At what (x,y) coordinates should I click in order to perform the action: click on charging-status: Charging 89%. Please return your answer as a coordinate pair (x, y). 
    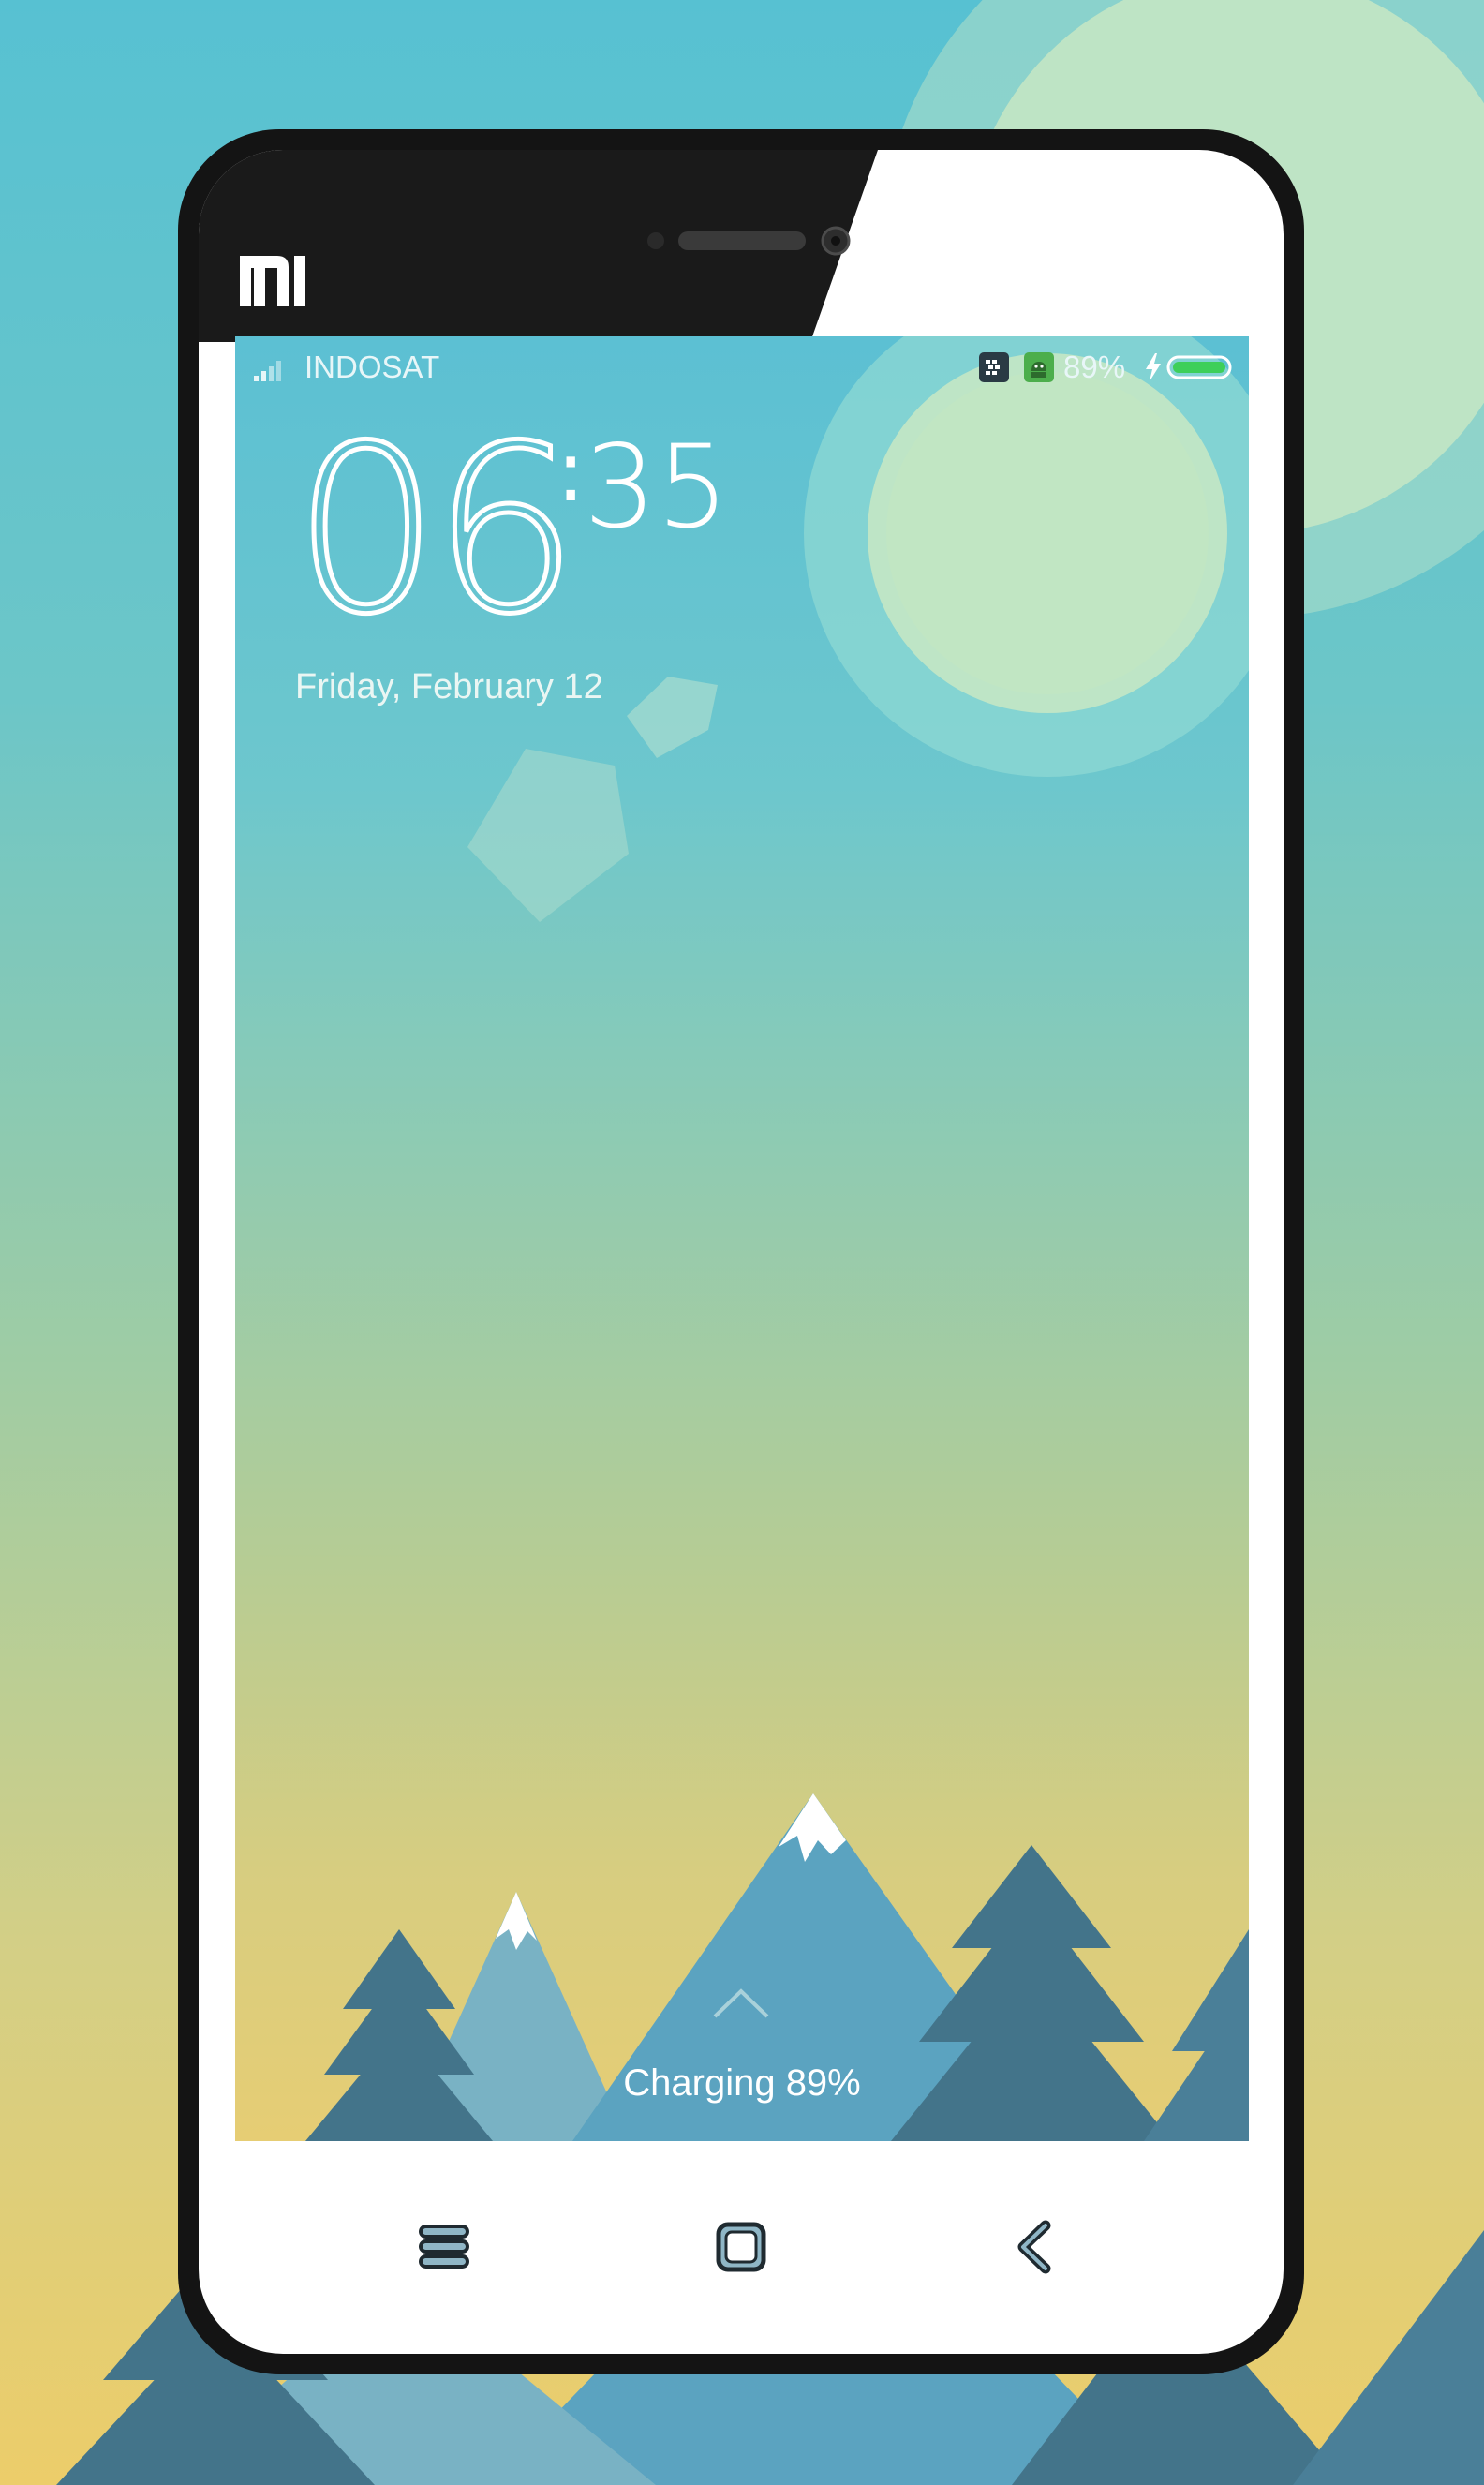
    Looking at the image, I should click on (742, 2083).